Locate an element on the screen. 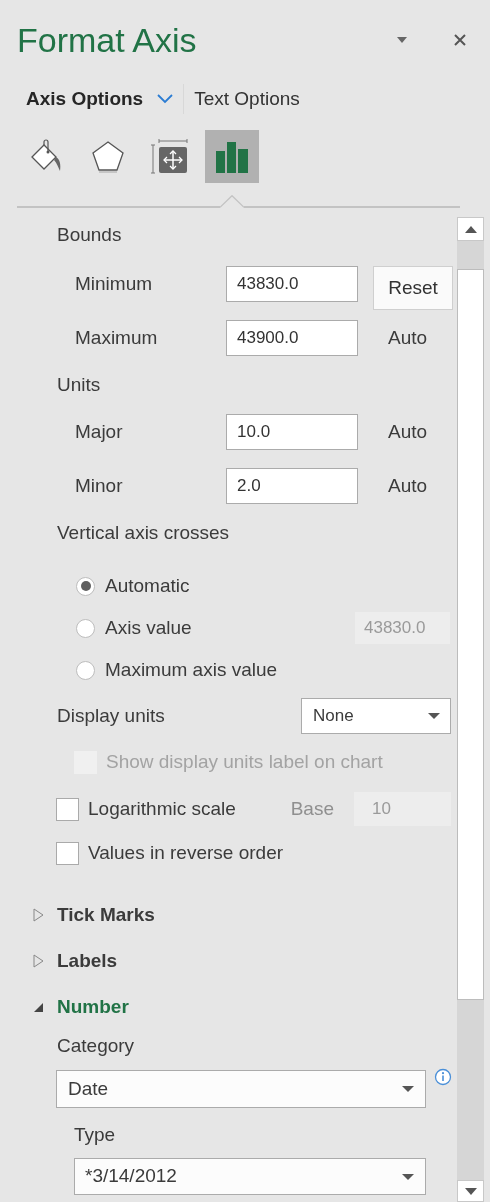  up-arrow-icon is located at coordinates (470, 229).